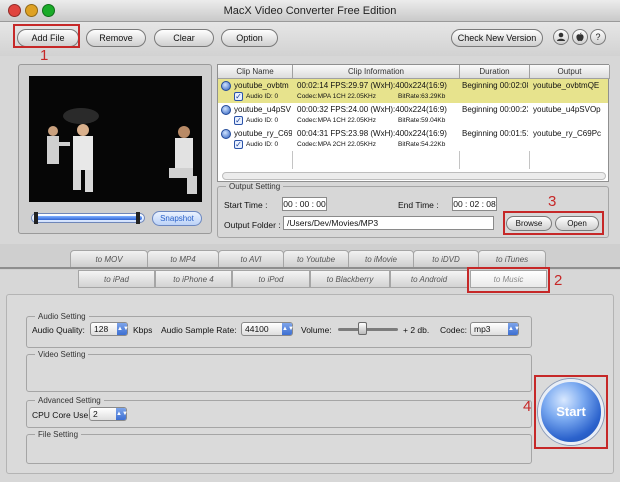 The height and width of the screenshot is (482, 620). Describe the element at coordinates (416, 330) in the screenshot. I see `volume-value: + 2 db.` at that location.